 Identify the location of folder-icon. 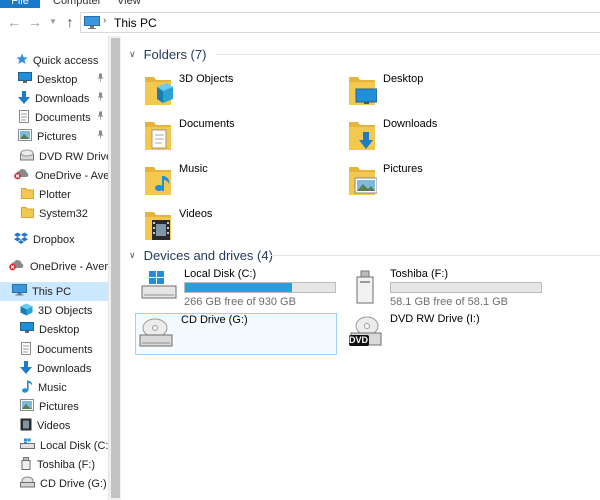
(27, 194).